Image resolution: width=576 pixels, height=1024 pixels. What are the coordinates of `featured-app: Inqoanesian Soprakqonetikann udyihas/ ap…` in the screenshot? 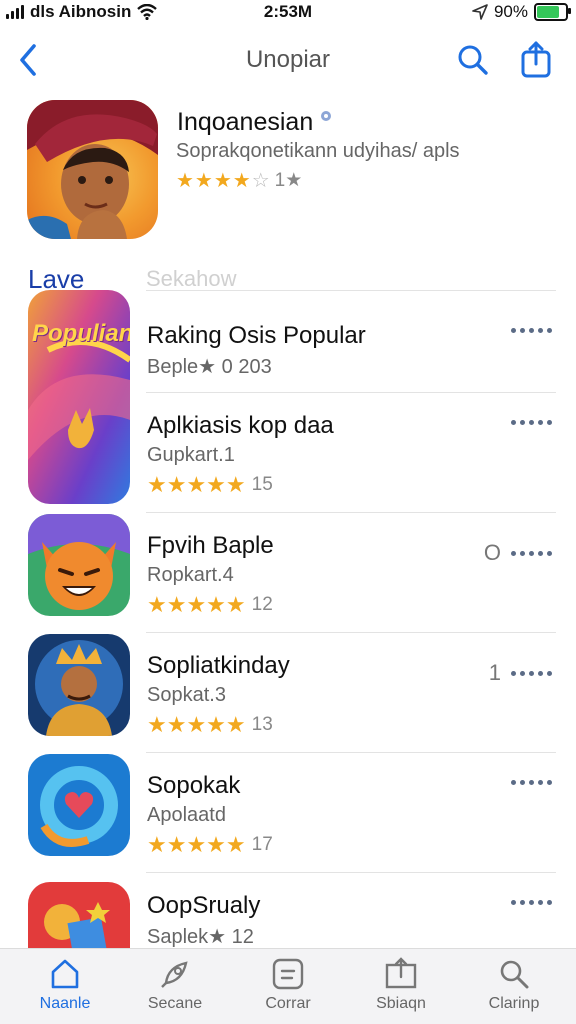 It's located at (288, 173).